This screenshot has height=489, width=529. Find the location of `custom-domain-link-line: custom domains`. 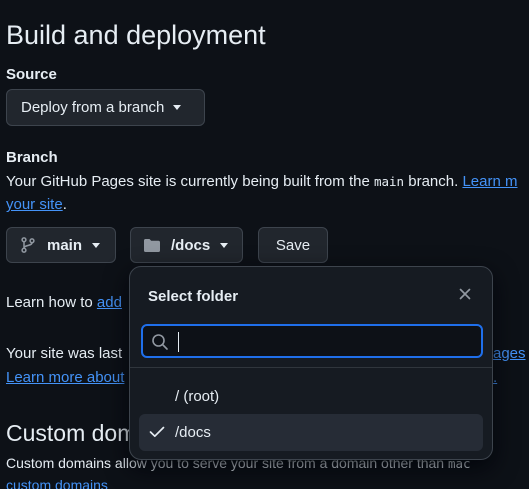

custom-domain-link-line: custom domains is located at coordinates (57, 483).